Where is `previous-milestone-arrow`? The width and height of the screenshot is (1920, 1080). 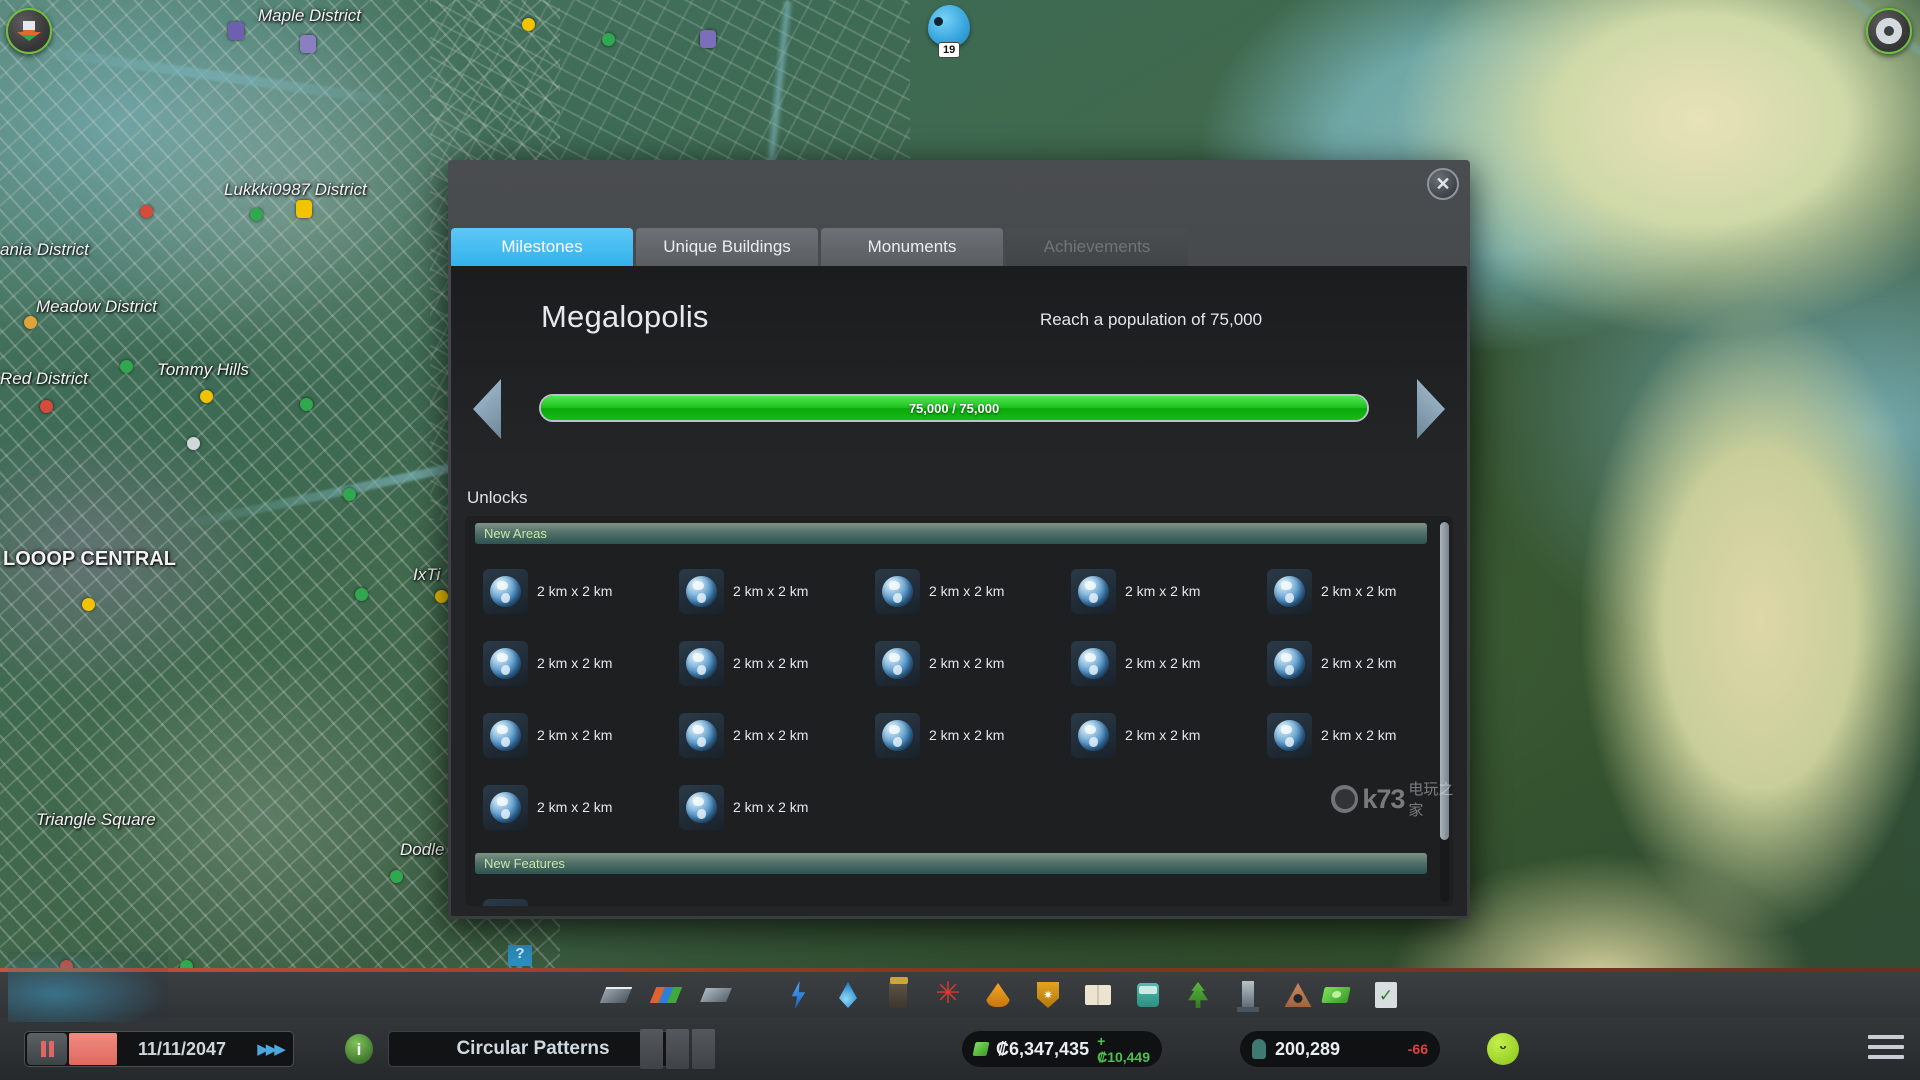
previous-milestone-arrow is located at coordinates (487, 409).